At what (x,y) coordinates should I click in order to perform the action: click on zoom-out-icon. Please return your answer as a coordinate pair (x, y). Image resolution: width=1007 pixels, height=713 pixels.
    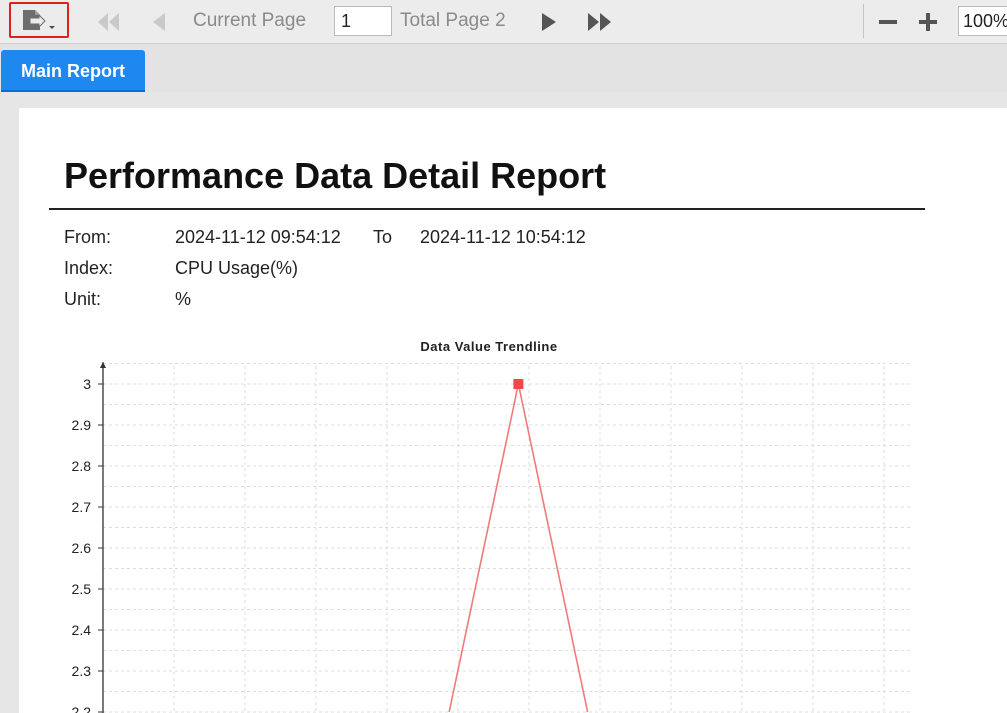
    Looking at the image, I should click on (888, 22).